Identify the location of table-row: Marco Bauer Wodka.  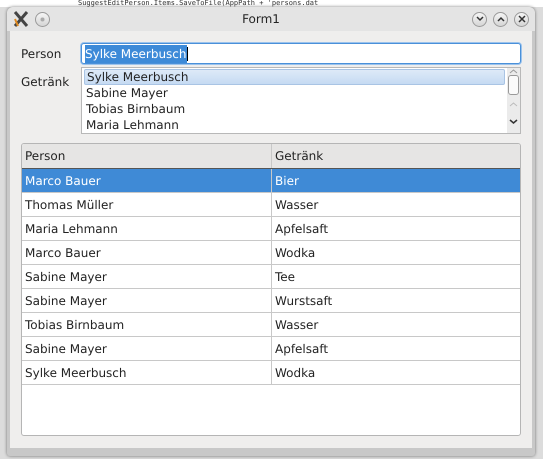
(271, 253).